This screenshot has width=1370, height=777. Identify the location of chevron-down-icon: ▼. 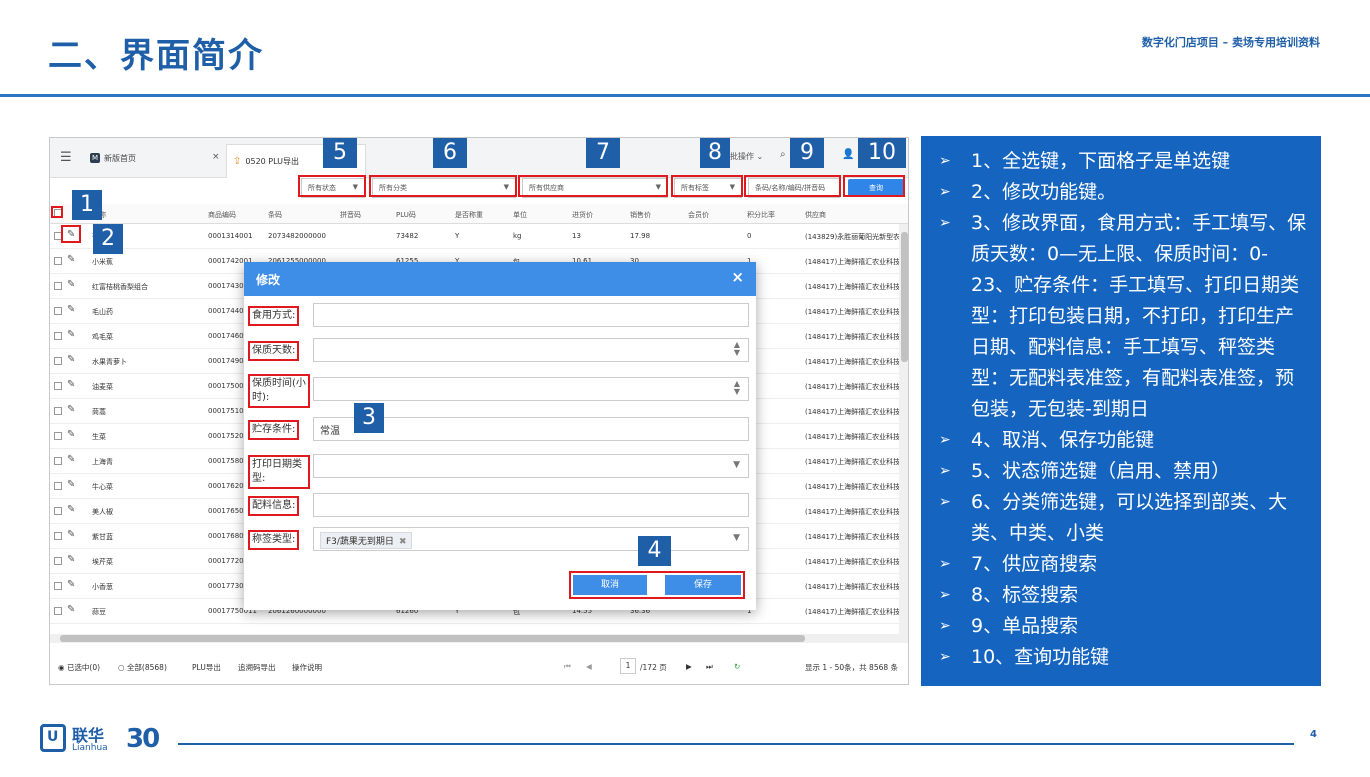
(736, 465).